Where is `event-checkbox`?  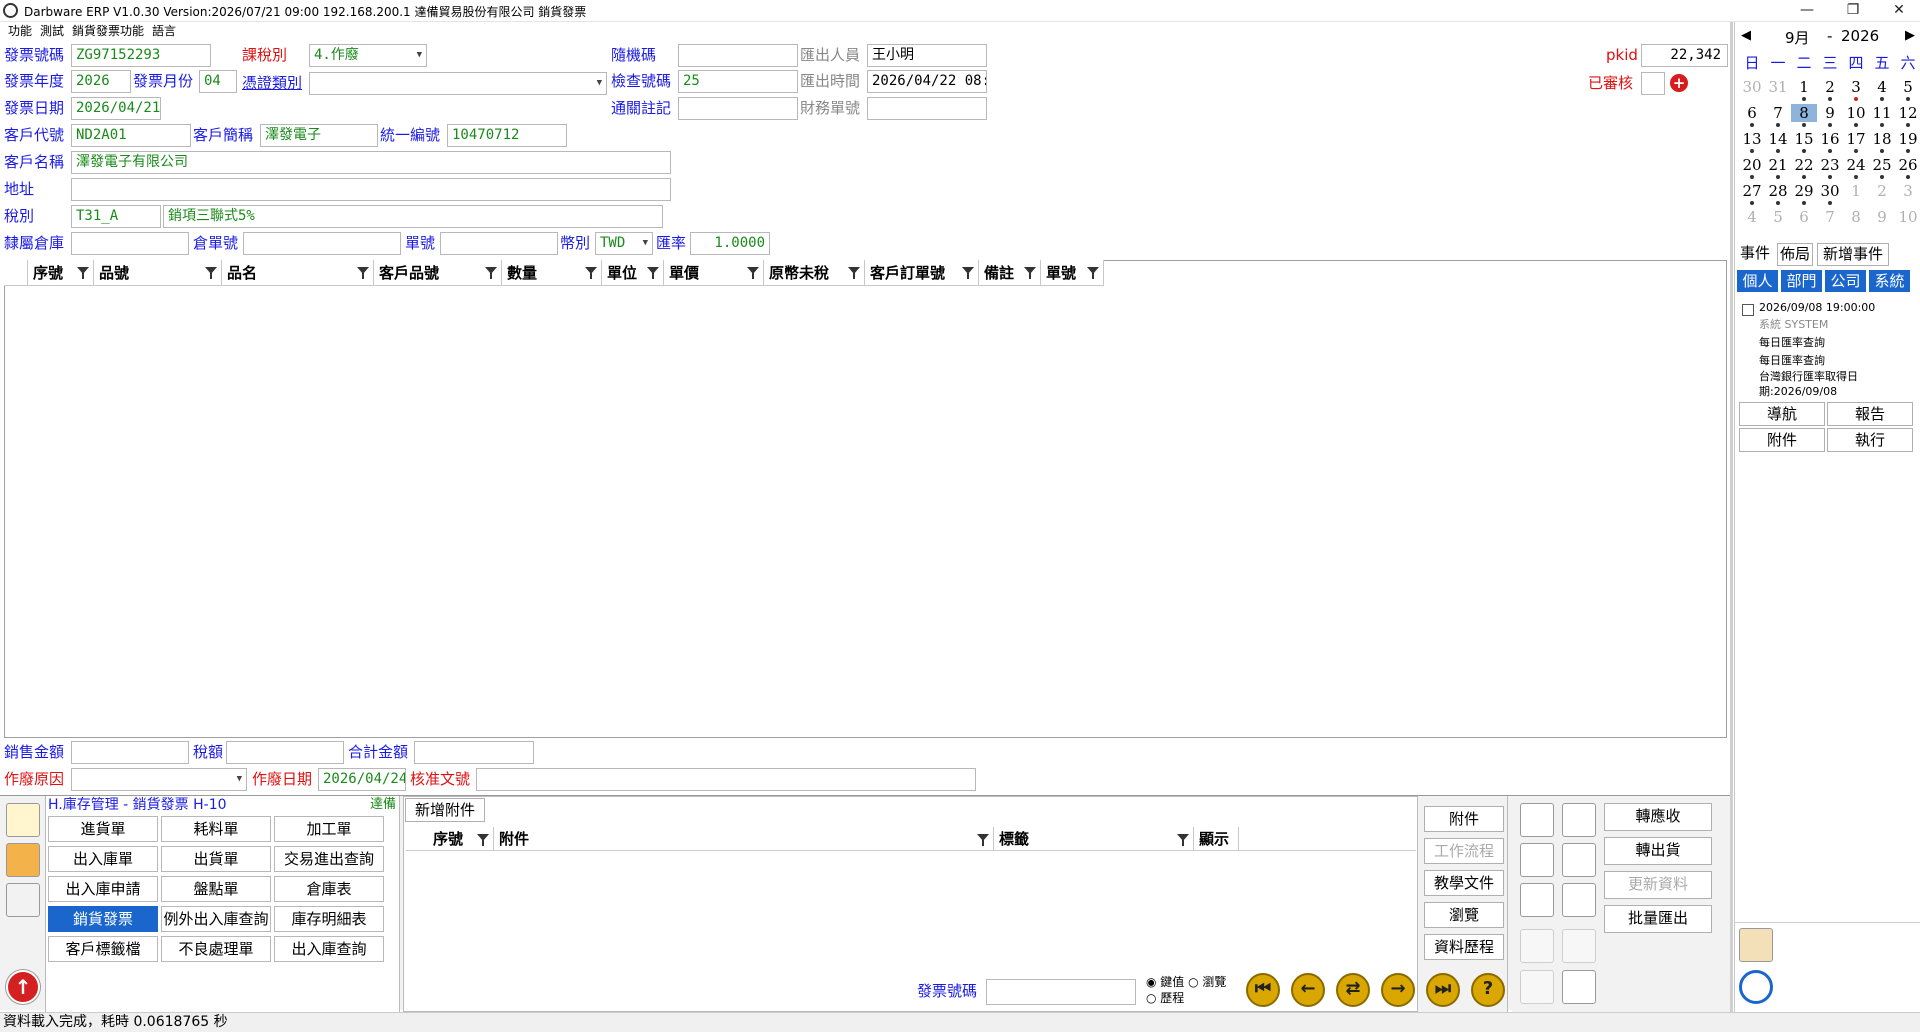 event-checkbox is located at coordinates (1748, 310).